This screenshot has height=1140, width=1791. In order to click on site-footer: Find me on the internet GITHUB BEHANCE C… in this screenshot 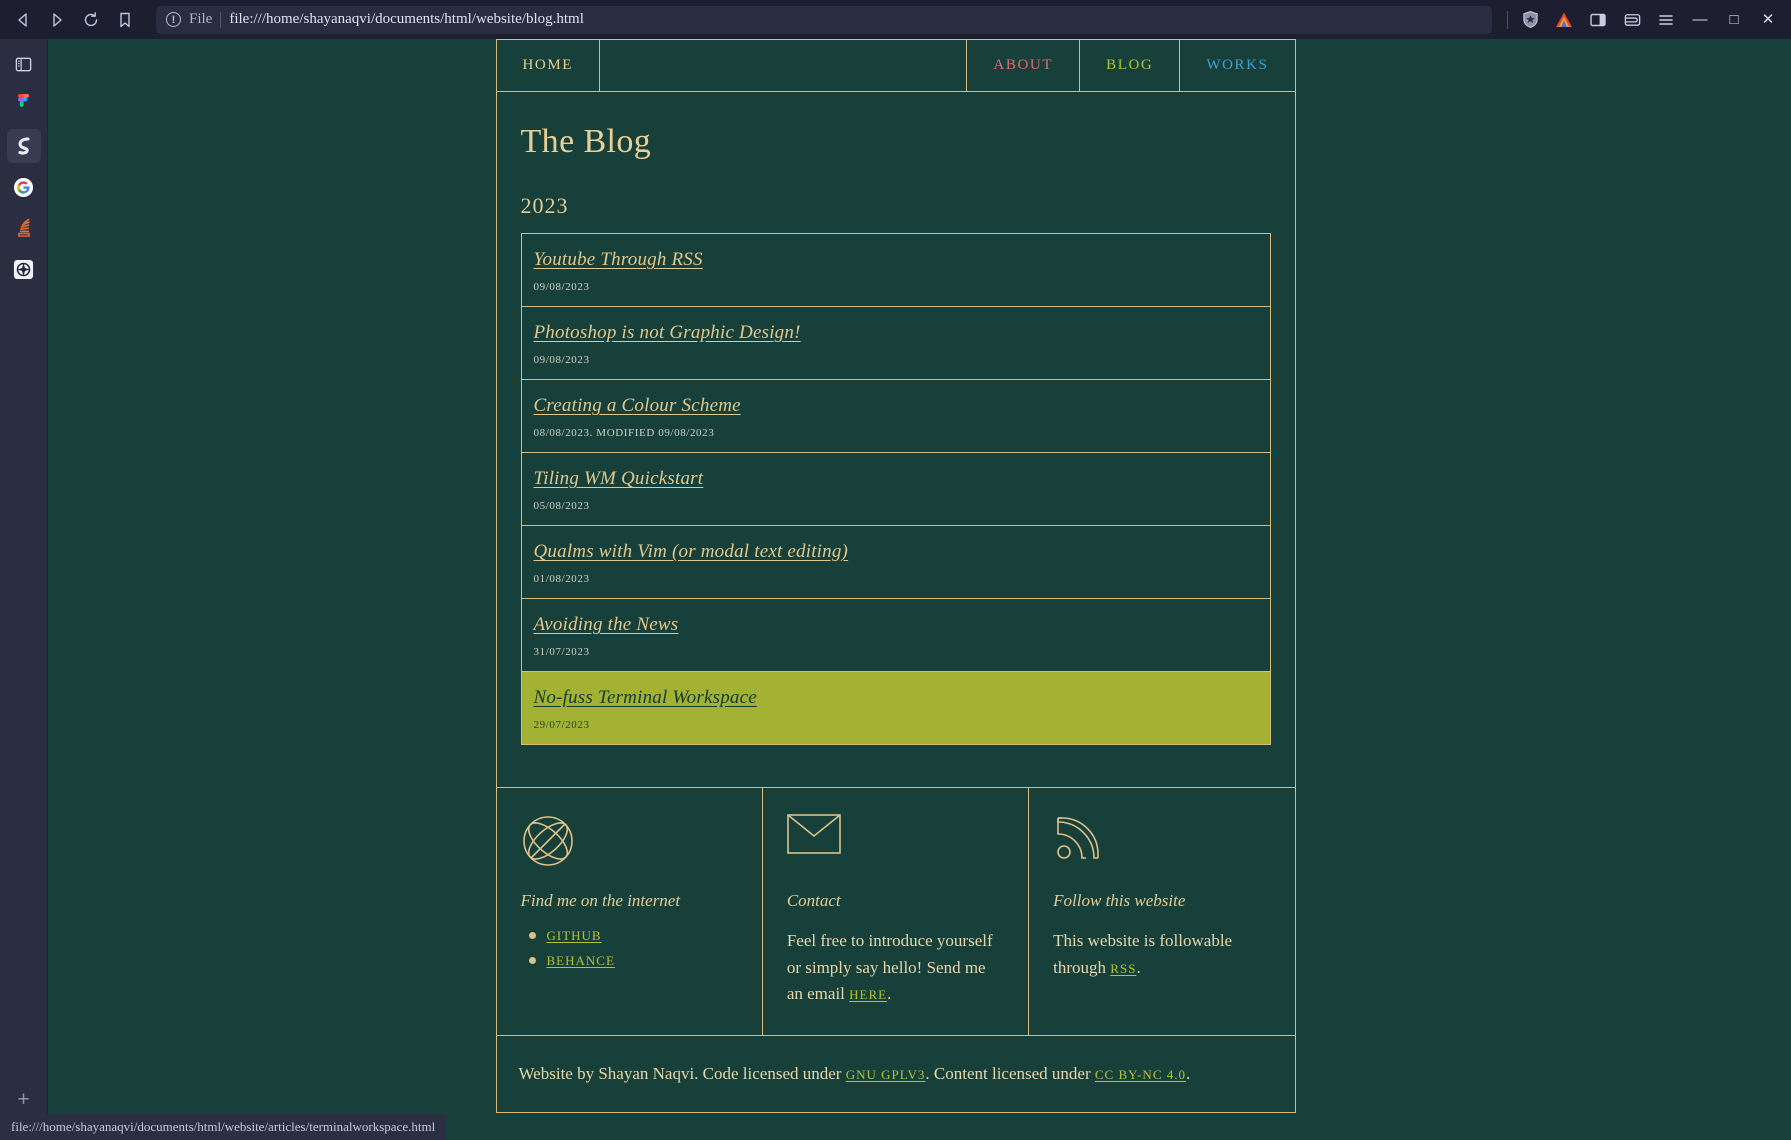, I will do `click(895, 912)`.